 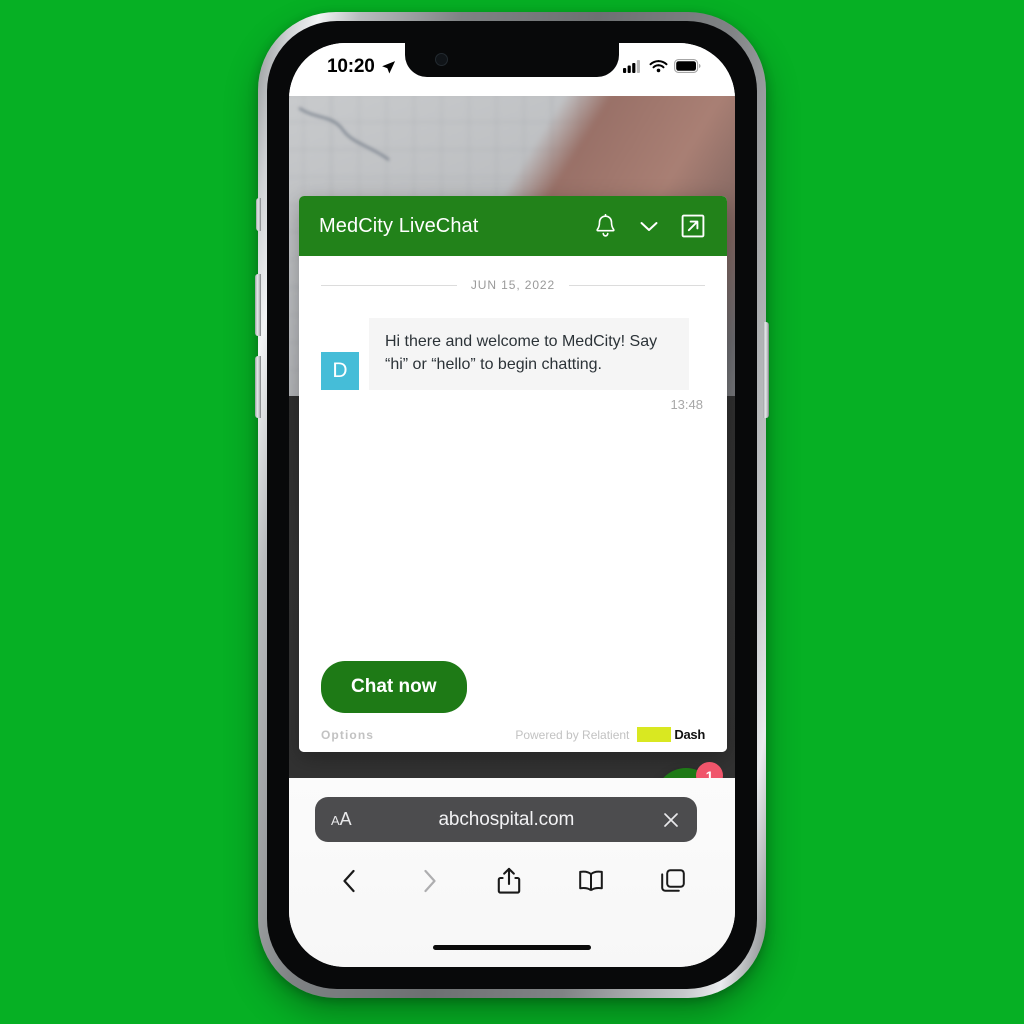 I want to click on date-divider: JUN 15, 2022, so click(x=513, y=285).